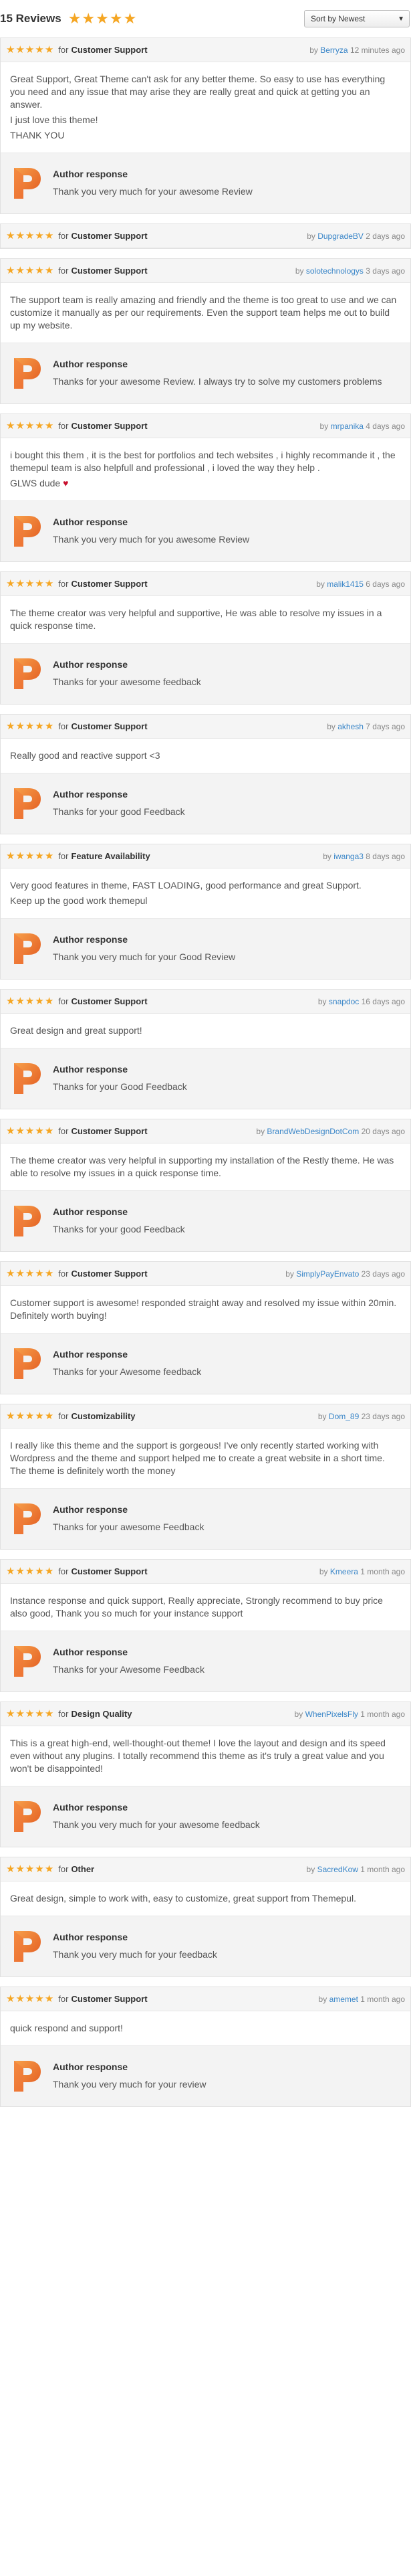 Image resolution: width=411 pixels, height=2576 pixels. What do you see at coordinates (348, 427) in the screenshot?
I see `review-author-link: mrpanika` at bounding box center [348, 427].